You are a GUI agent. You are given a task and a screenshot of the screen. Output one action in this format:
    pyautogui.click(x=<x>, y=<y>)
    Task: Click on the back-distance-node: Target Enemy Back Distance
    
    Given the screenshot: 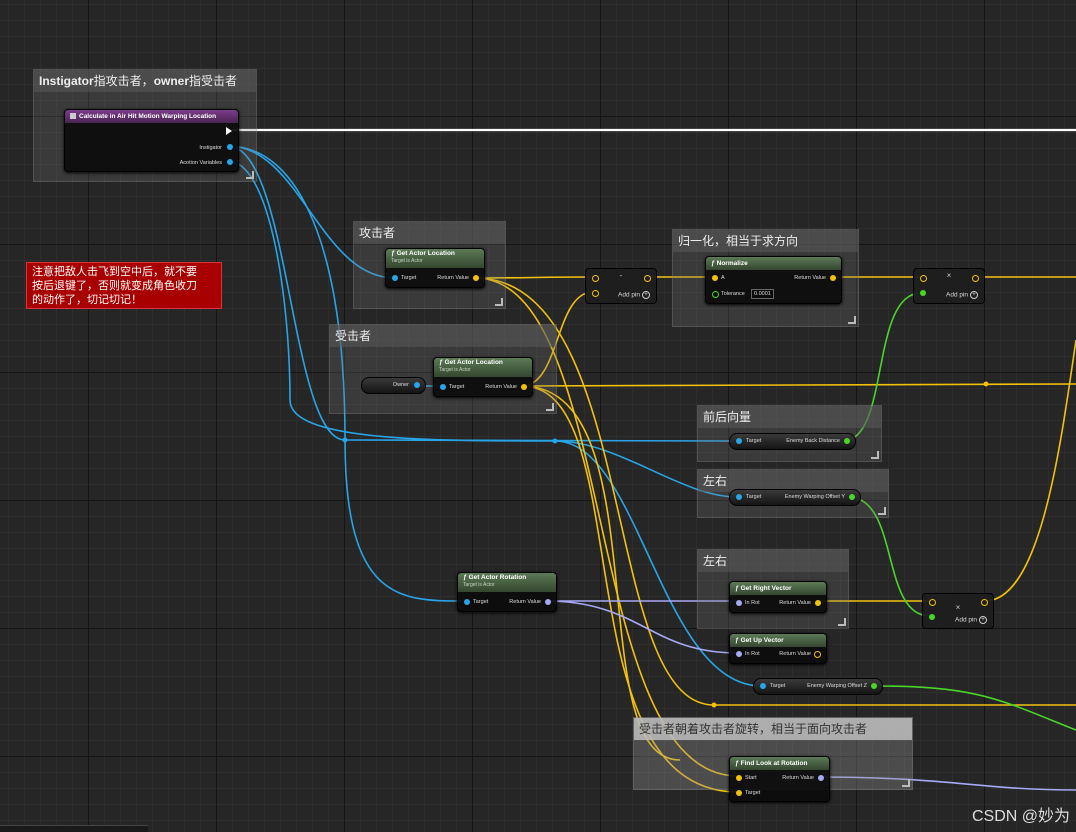 What is the action you would take?
    pyautogui.click(x=792, y=441)
    